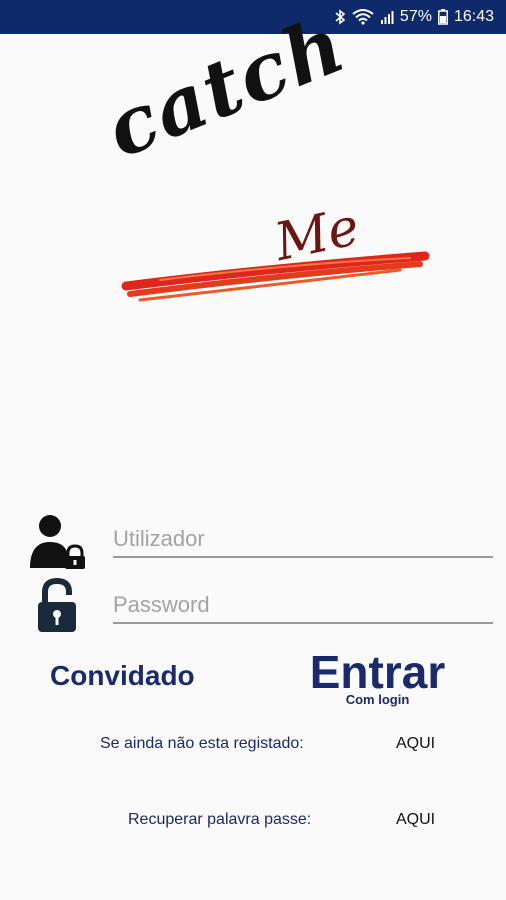  Describe the element at coordinates (220, 819) in the screenshot. I see `recover-prompt: Recuperar palavra passe:` at that location.